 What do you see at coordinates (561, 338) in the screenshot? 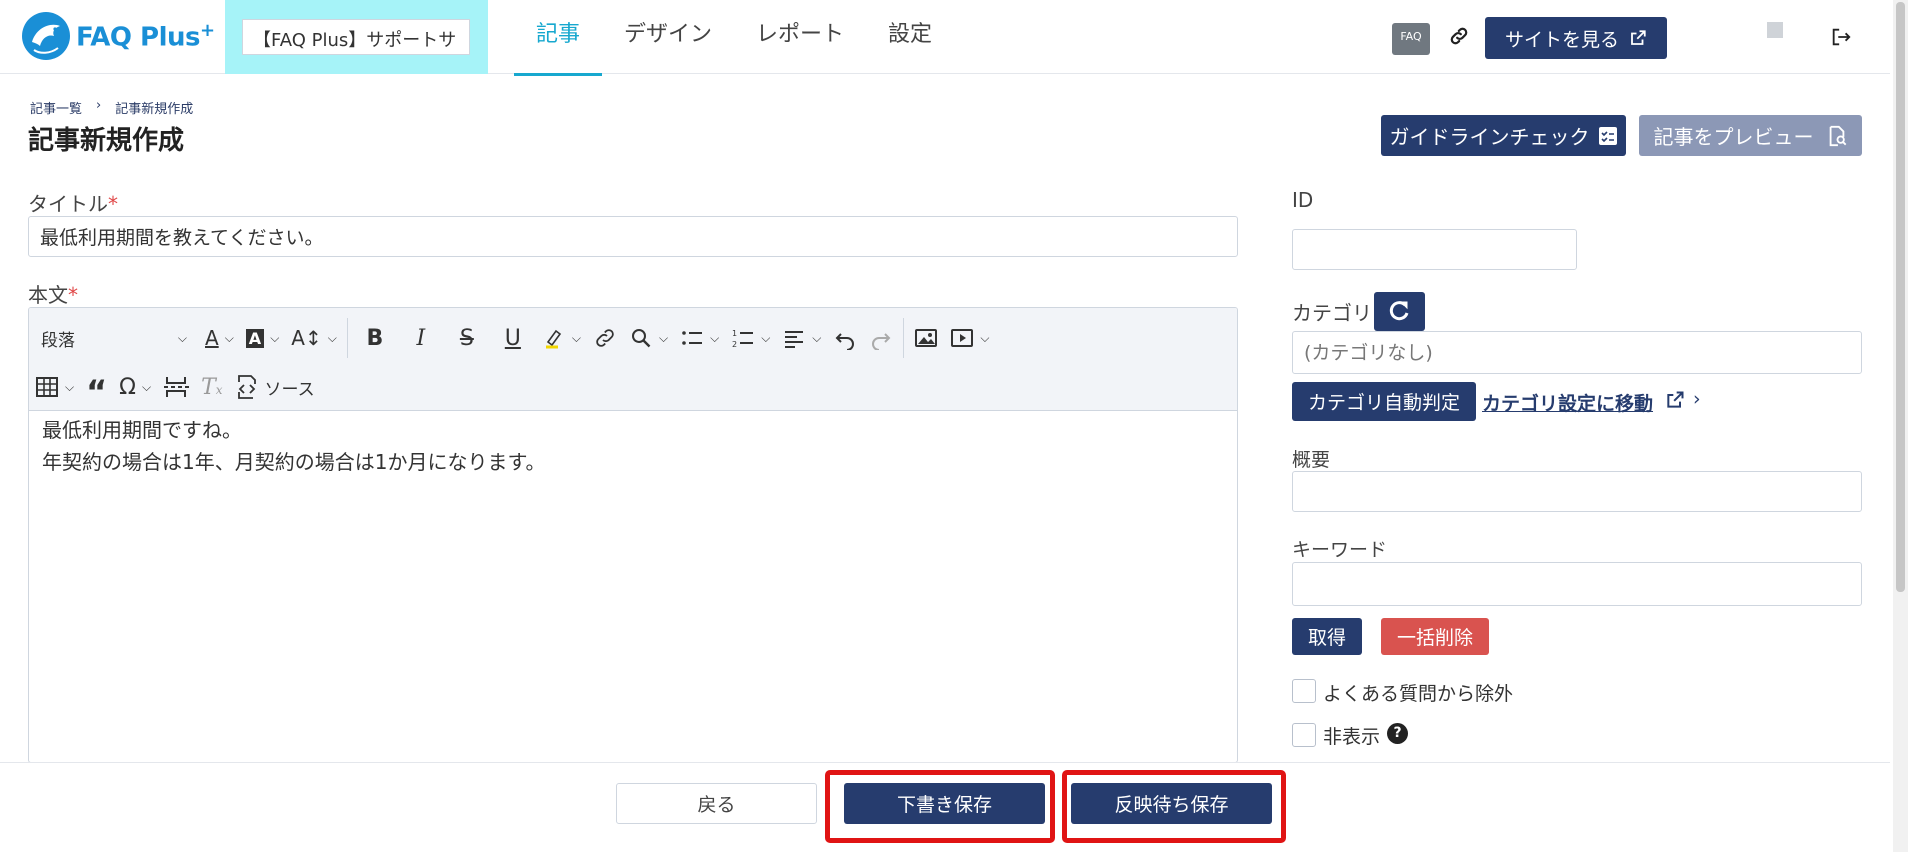
I see `highlight-button: ⌵` at bounding box center [561, 338].